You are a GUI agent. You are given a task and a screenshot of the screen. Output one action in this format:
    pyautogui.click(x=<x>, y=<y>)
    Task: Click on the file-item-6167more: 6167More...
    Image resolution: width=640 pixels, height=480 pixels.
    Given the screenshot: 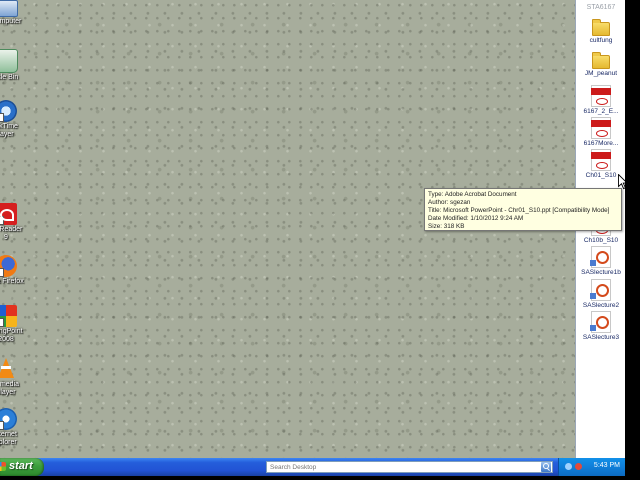 What is the action you would take?
    pyautogui.click(x=601, y=132)
    